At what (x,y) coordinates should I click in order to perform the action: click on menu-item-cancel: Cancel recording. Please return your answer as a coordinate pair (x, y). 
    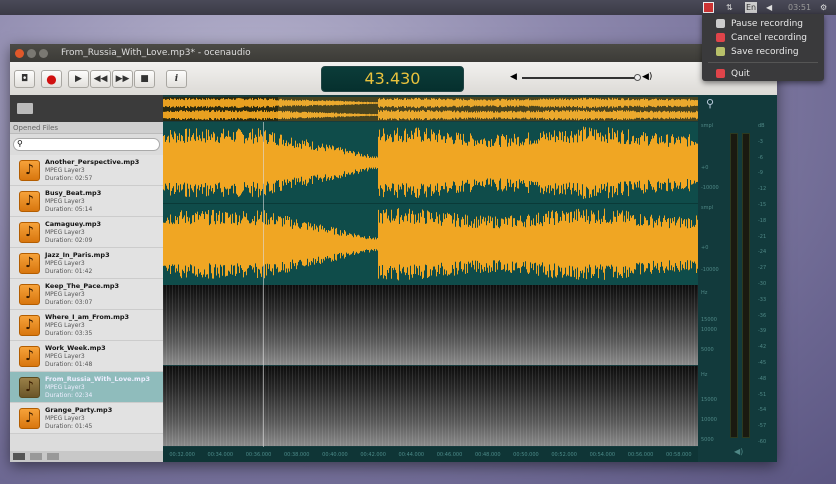
    Looking at the image, I should click on (761, 37).